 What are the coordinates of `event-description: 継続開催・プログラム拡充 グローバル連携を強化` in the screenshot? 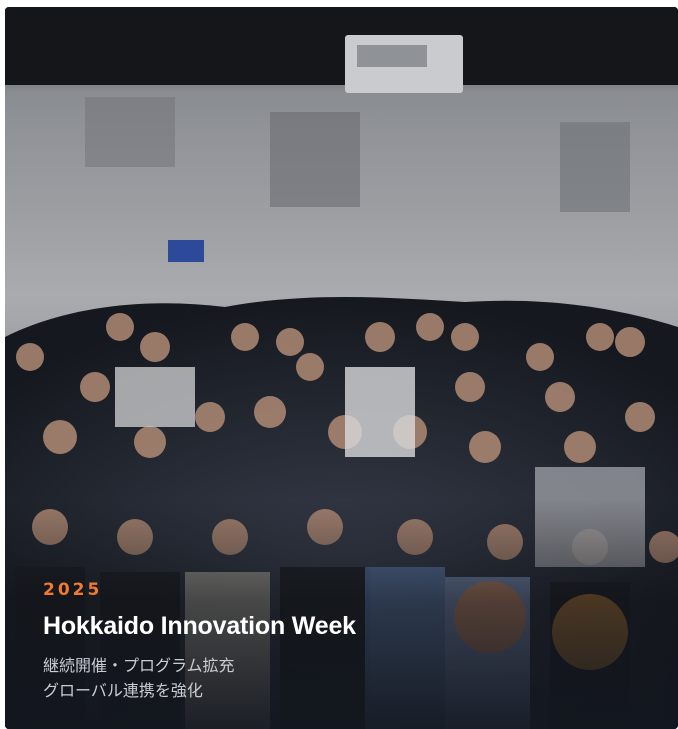 It's located at (350, 678).